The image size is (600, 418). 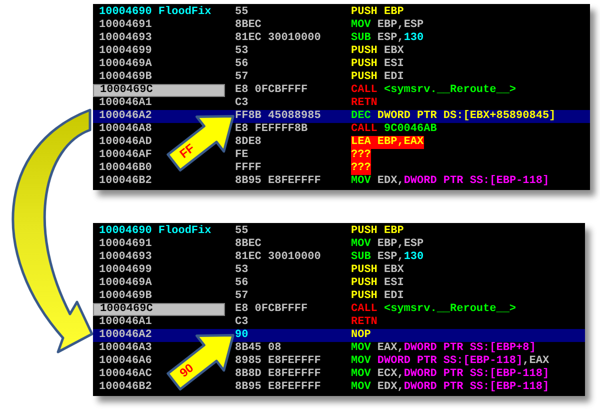 I want to click on address-text: 100046B0, so click(x=125, y=168).